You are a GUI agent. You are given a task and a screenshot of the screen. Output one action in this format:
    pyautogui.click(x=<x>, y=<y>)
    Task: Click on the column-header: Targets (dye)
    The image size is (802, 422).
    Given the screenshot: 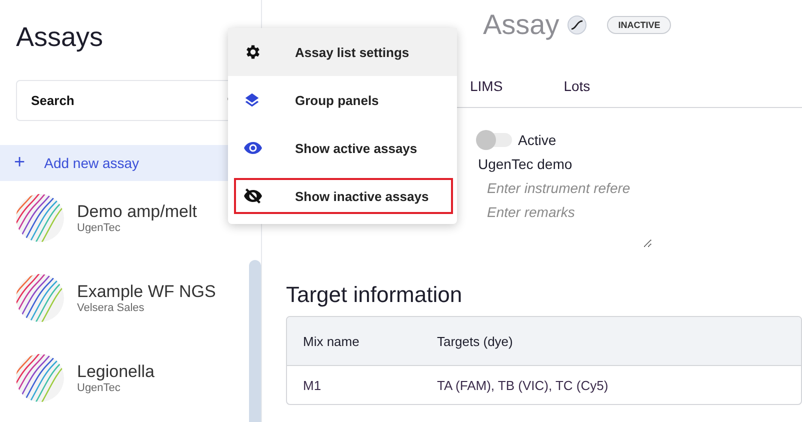 What is the action you would take?
    pyautogui.click(x=475, y=341)
    